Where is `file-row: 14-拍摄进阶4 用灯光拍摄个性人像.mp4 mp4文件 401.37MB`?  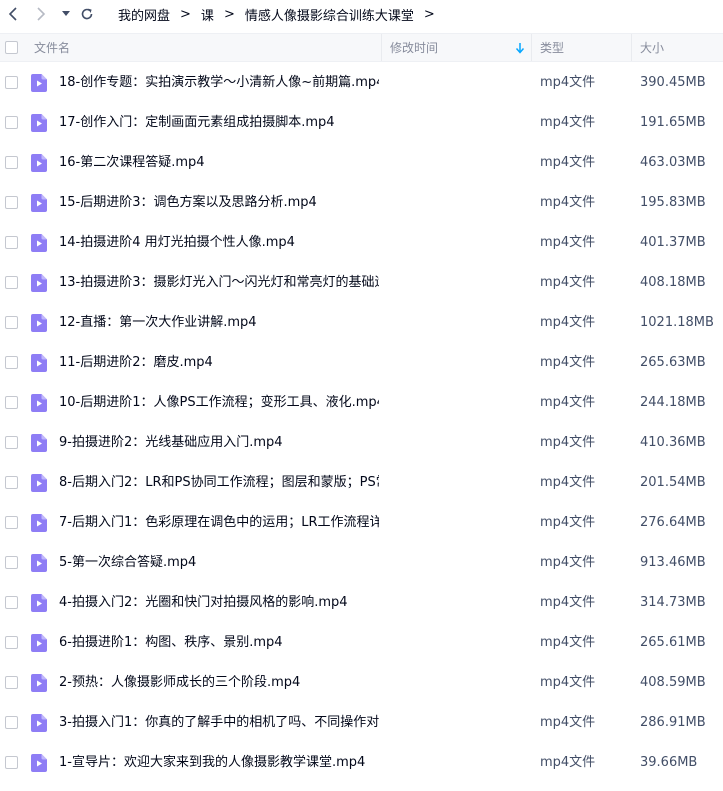
file-row: 14-拍摄进阶4 用灯光拍摄个性人像.mp4 mp4文件 401.37MB is located at coordinates (361, 243).